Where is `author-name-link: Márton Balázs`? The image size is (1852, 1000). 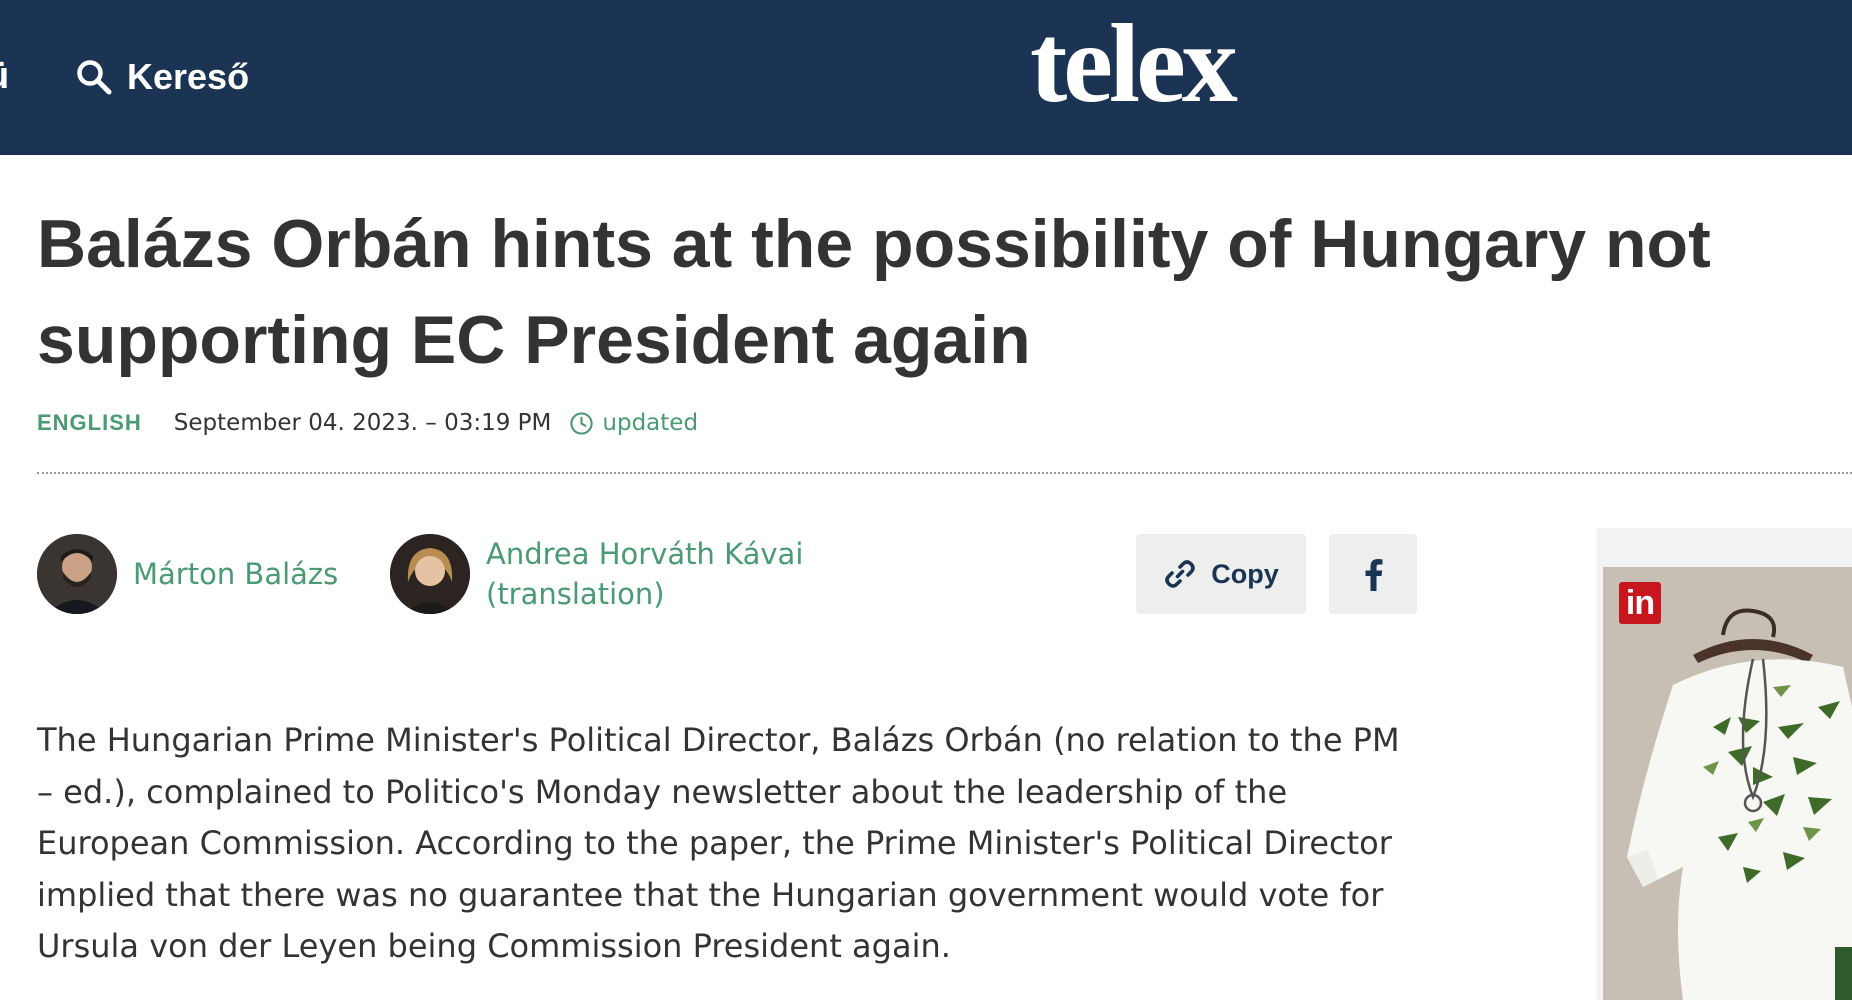
author-name-link: Márton Balázs is located at coordinates (235, 574).